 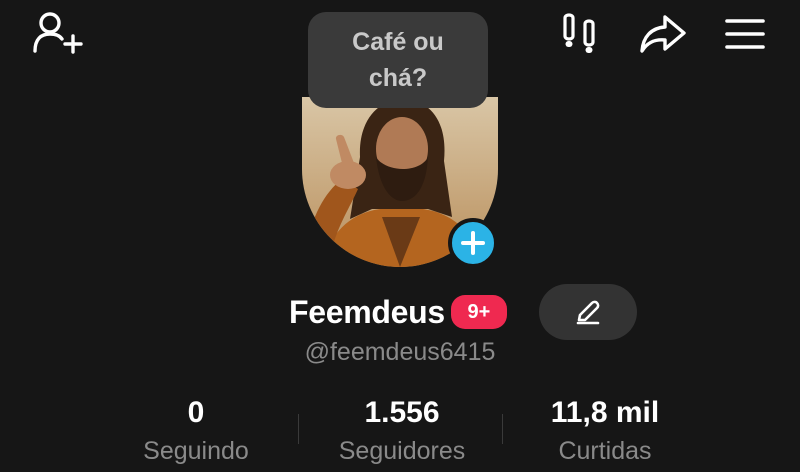 I want to click on footprints-icon, so click(x=579, y=33).